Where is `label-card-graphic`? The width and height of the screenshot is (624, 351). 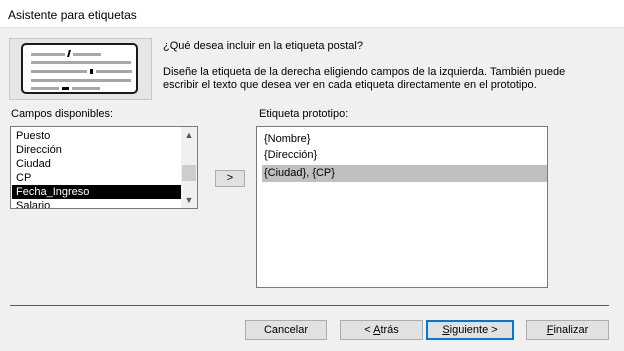
label-card-graphic is located at coordinates (79, 68).